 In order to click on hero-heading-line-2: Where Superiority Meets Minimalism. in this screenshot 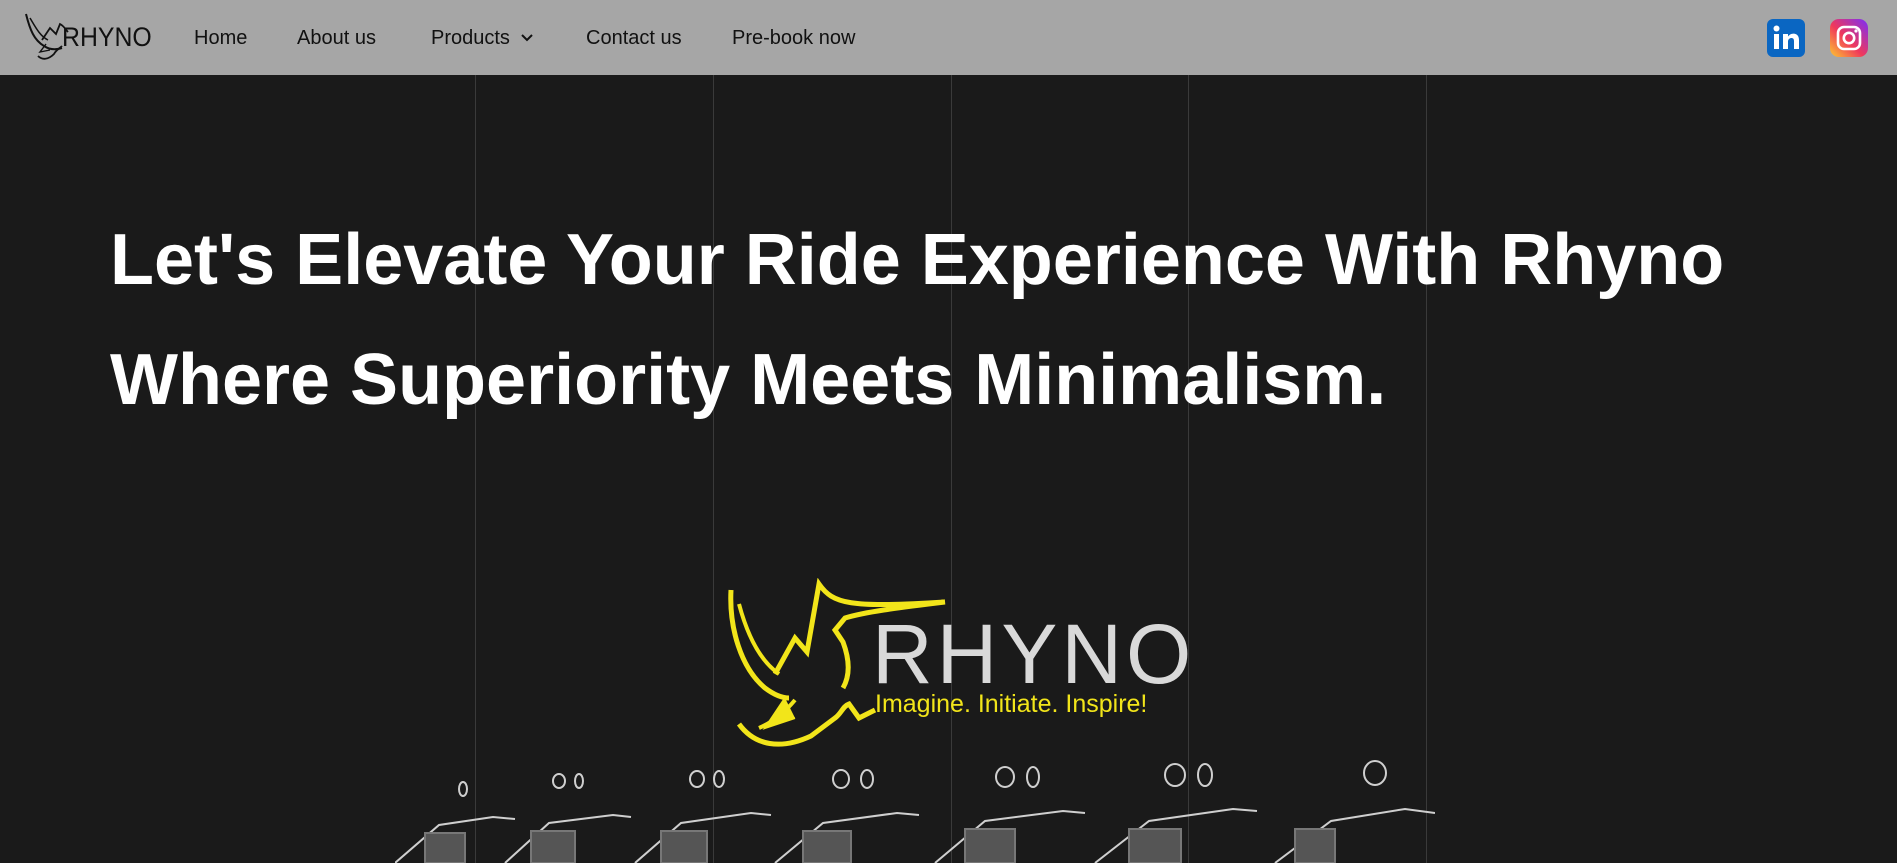, I will do `click(748, 380)`.